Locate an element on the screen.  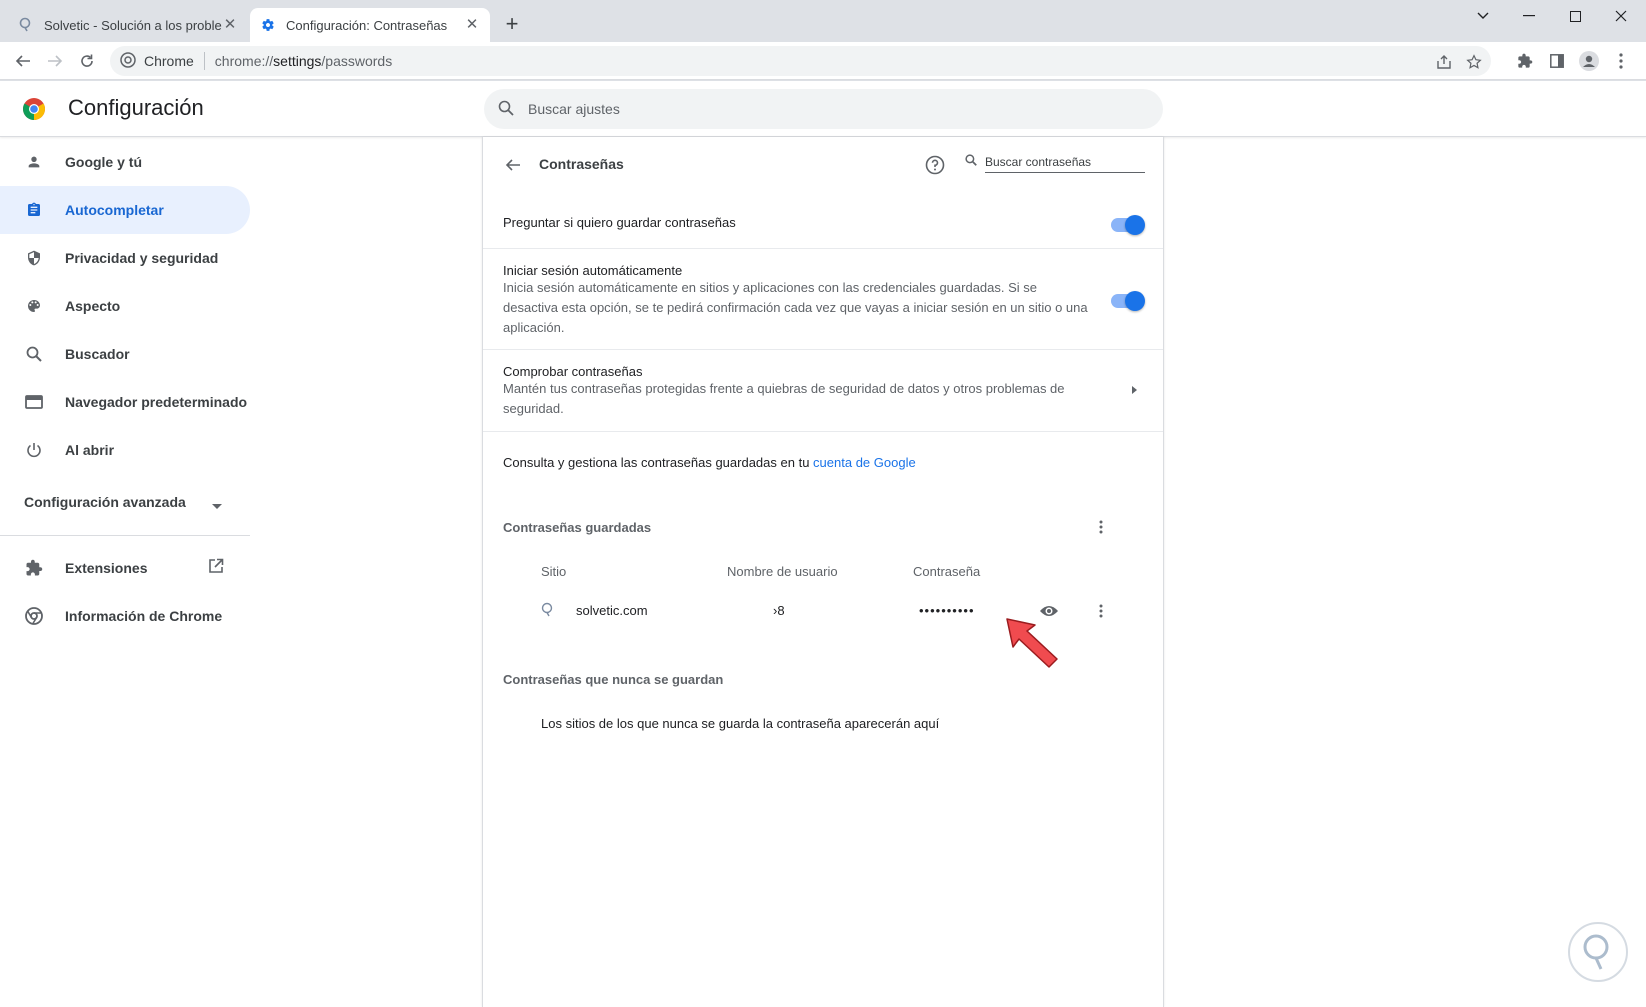
tab-label: Solvetic - Solución a los problem is located at coordinates (133, 25).